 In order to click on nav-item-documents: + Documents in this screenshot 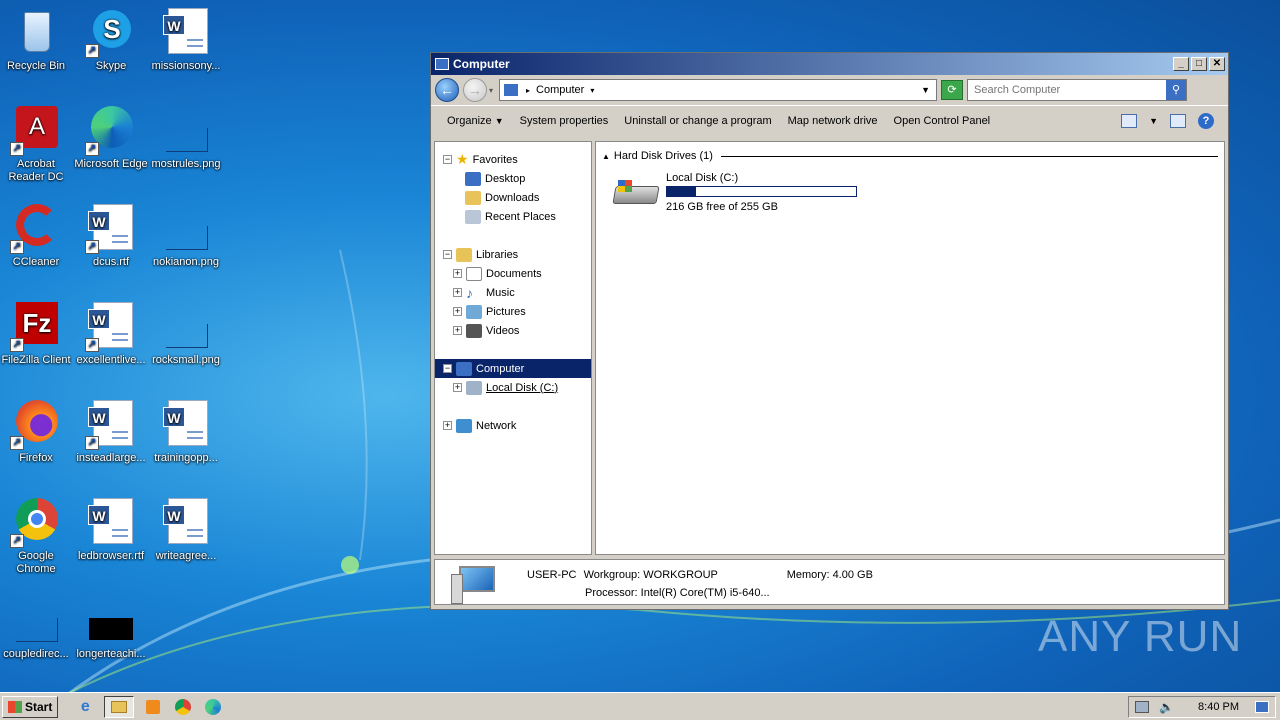, I will do `click(513, 273)`.